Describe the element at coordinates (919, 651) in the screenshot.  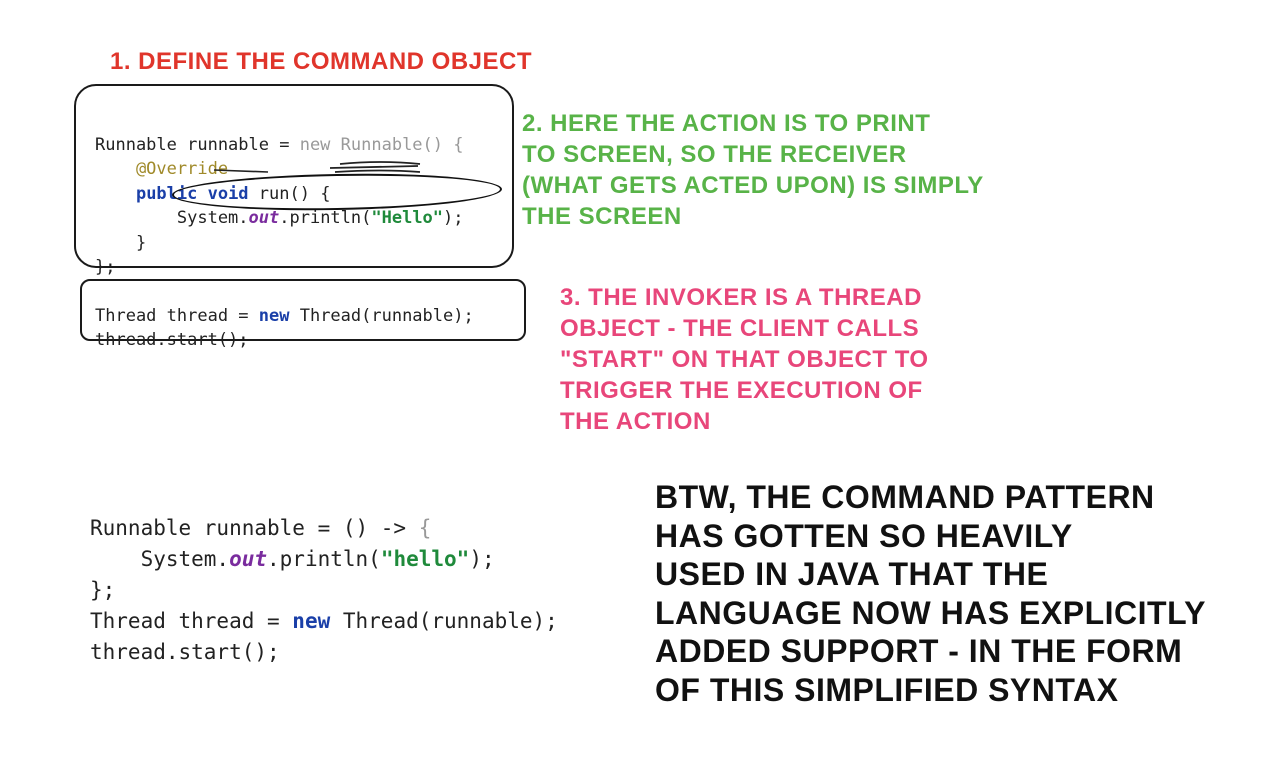
I see `note-line: ADDED SUPPORT - IN THE FORM` at that location.